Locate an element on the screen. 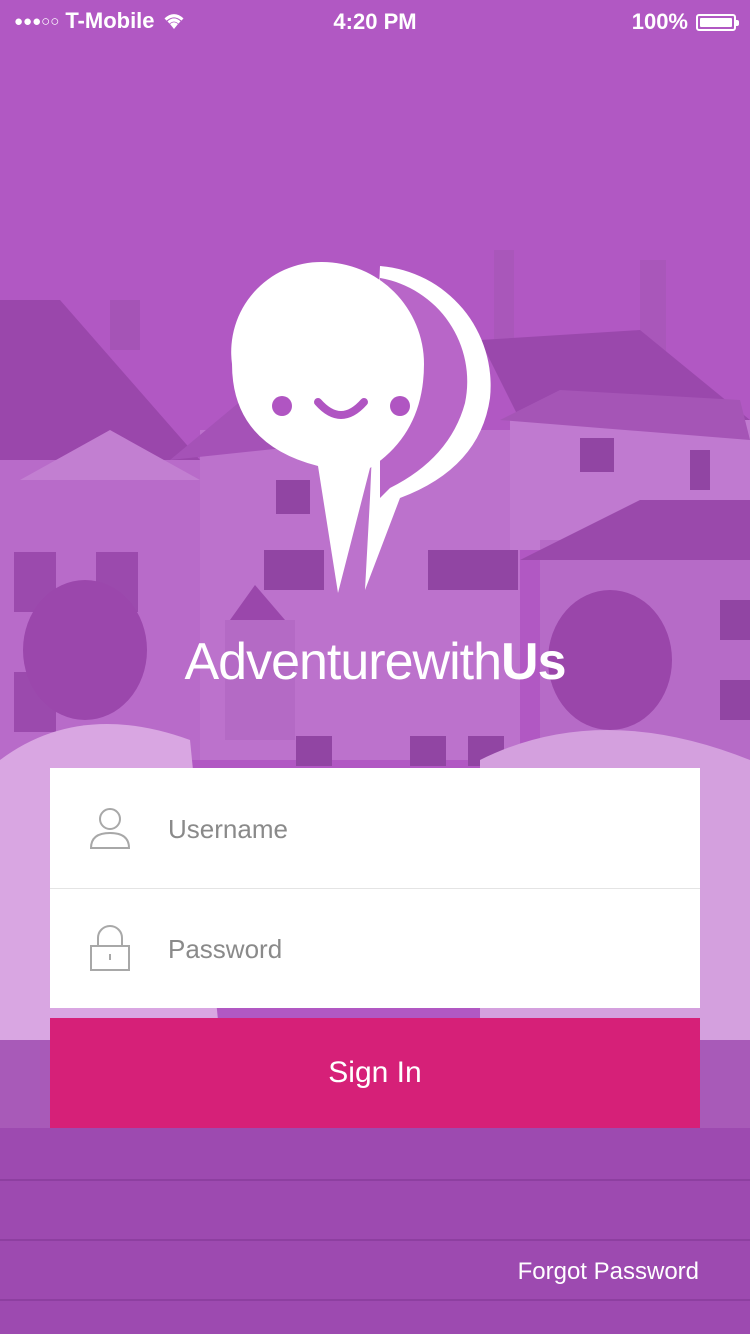 The image size is (750, 1334). user-icon is located at coordinates (110, 828).